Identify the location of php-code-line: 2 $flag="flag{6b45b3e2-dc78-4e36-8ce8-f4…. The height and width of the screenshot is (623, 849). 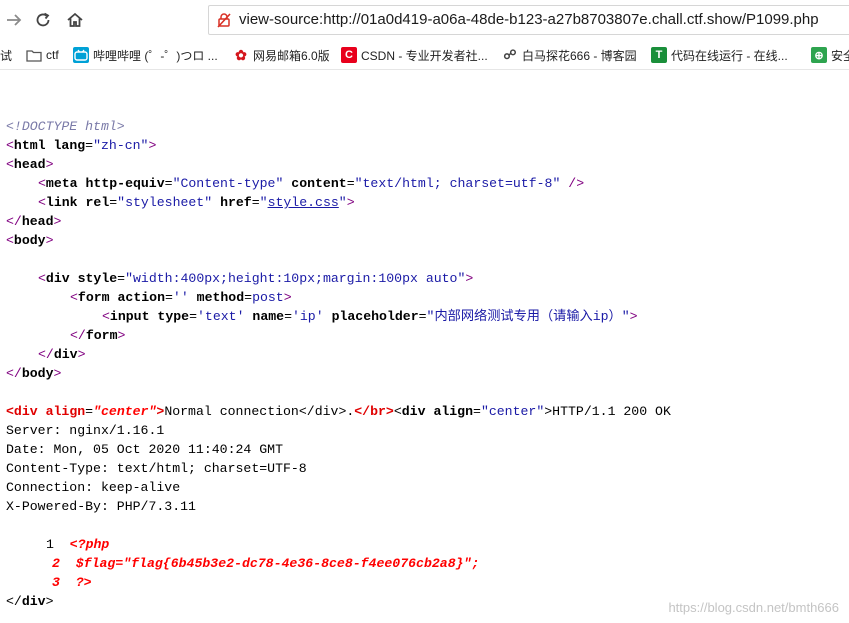
(266, 563).